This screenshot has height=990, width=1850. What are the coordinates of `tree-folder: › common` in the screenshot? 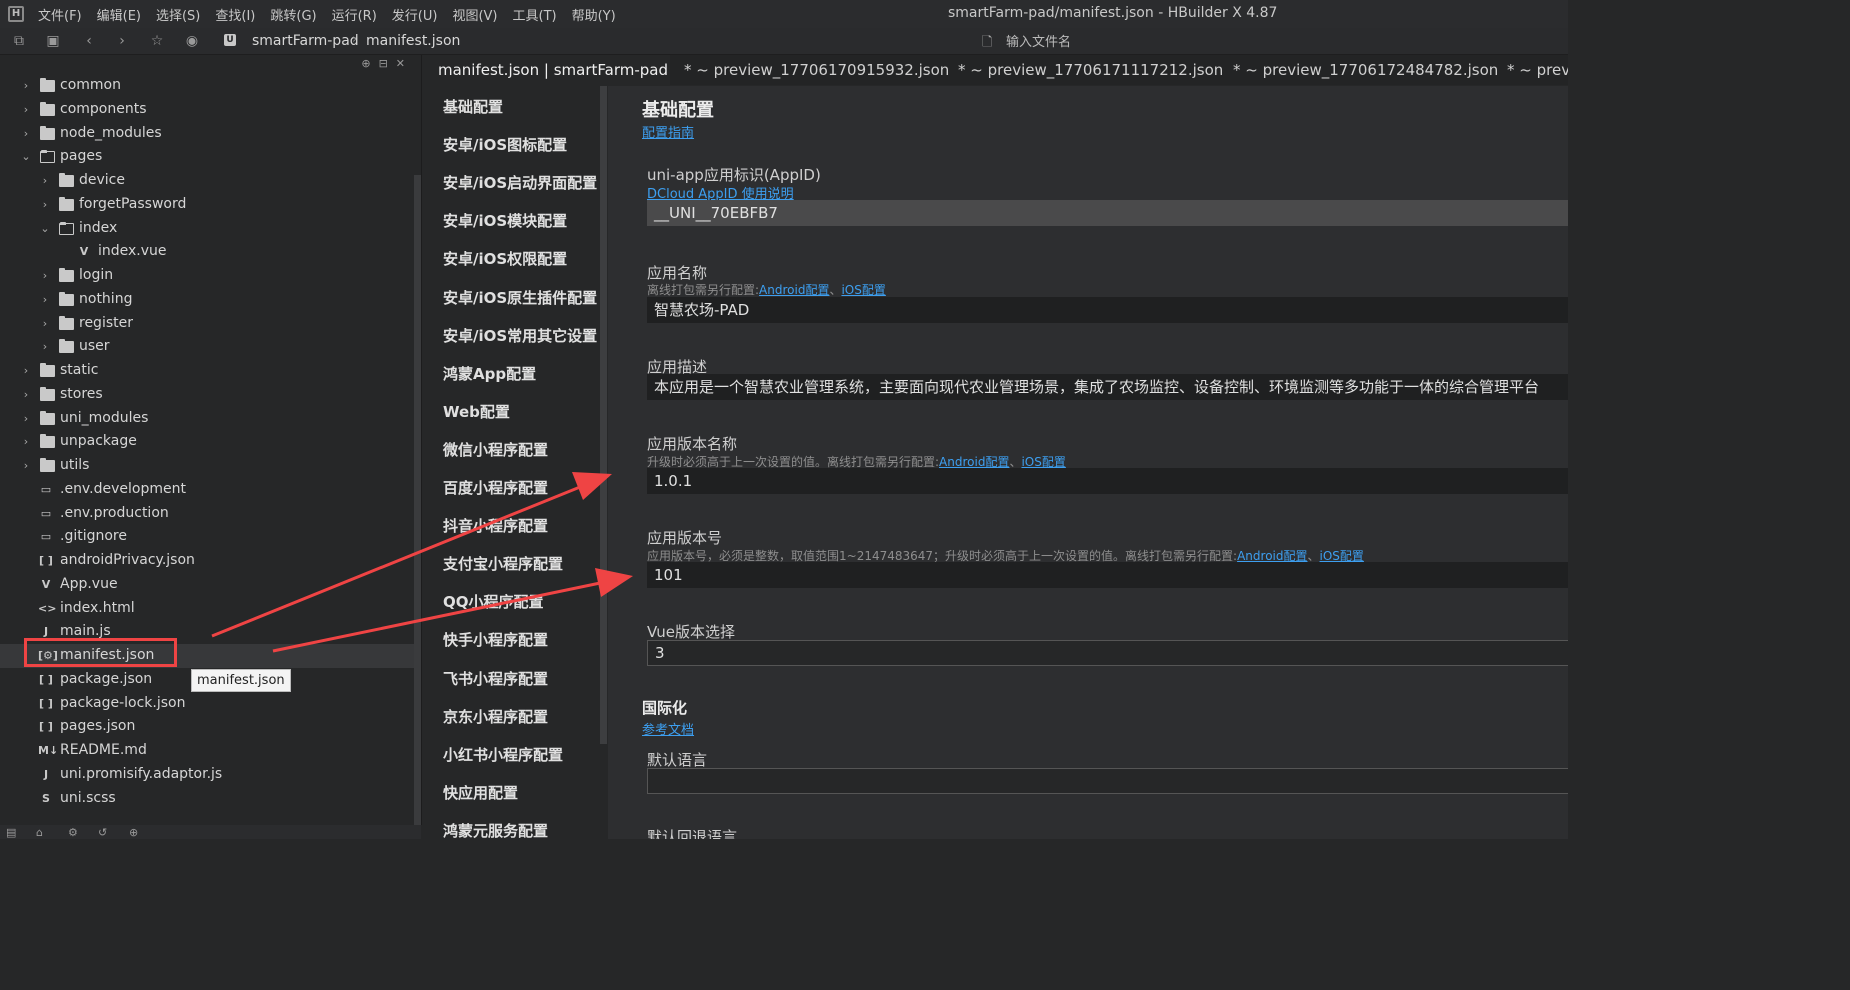 It's located at (207, 86).